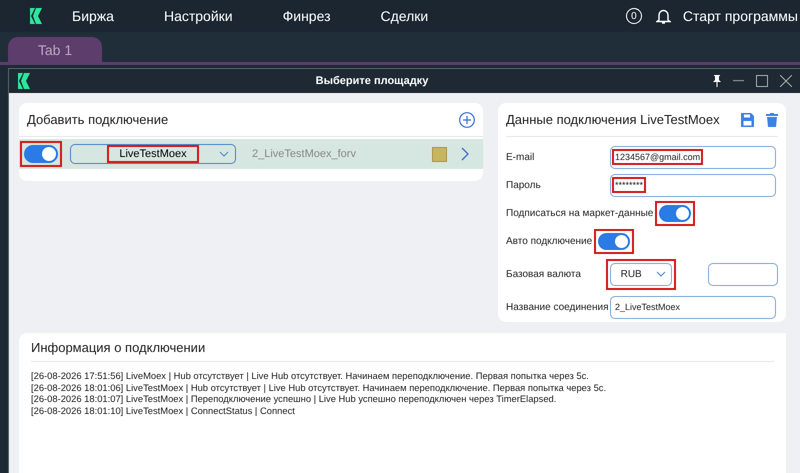  What do you see at coordinates (717, 81) in the screenshot?
I see `pin-icon` at bounding box center [717, 81].